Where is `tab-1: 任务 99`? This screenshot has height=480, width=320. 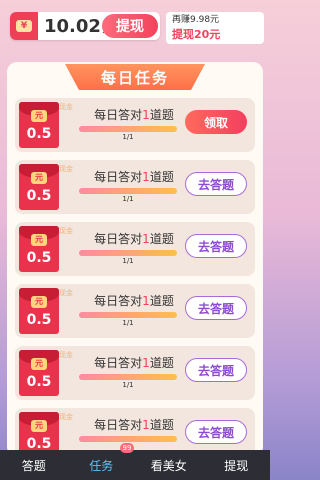 tab-1: 任务 99 is located at coordinates (102, 461).